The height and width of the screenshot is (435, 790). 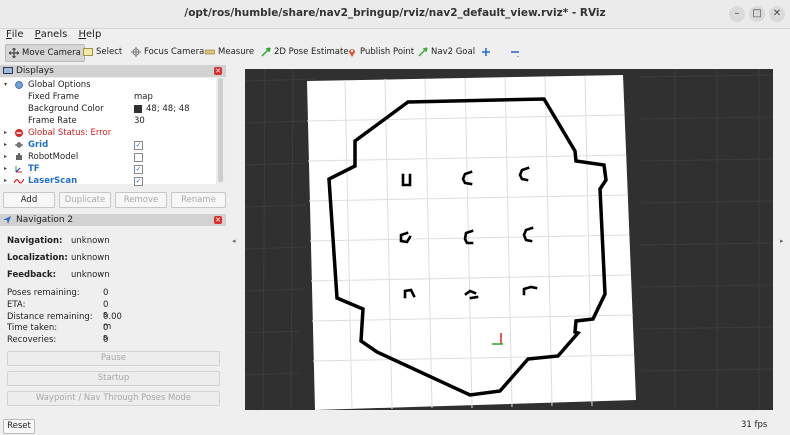 What do you see at coordinates (90, 258) in the screenshot?
I see `localization-value: unknown` at bounding box center [90, 258].